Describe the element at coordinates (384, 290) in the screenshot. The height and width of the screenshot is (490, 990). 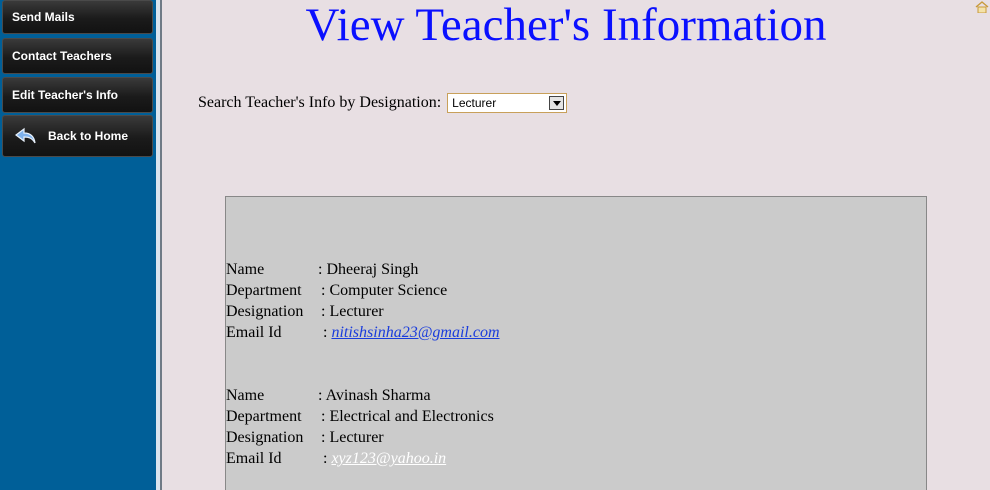
I see `department-value: : Computer Science` at that location.